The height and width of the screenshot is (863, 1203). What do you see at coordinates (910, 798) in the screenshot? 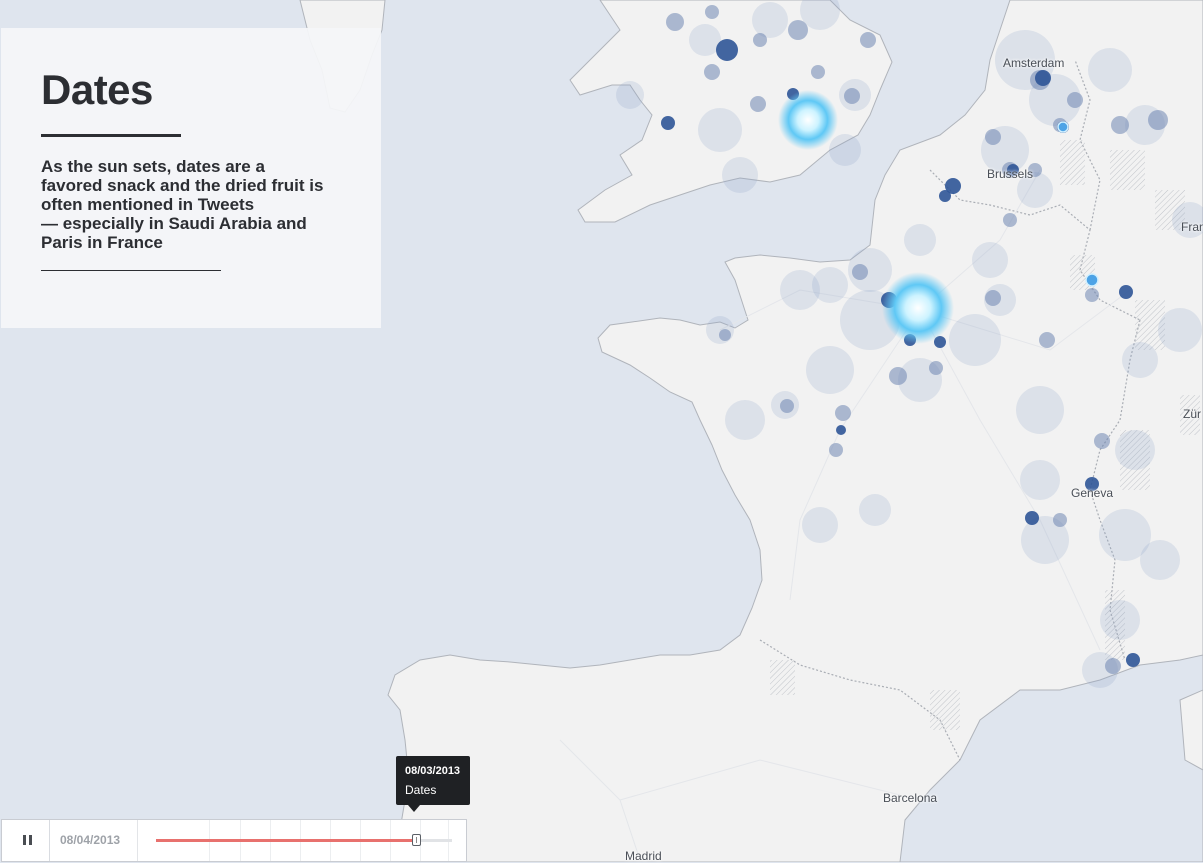
I see `city-label-barcelona: Barcelona` at bounding box center [910, 798].